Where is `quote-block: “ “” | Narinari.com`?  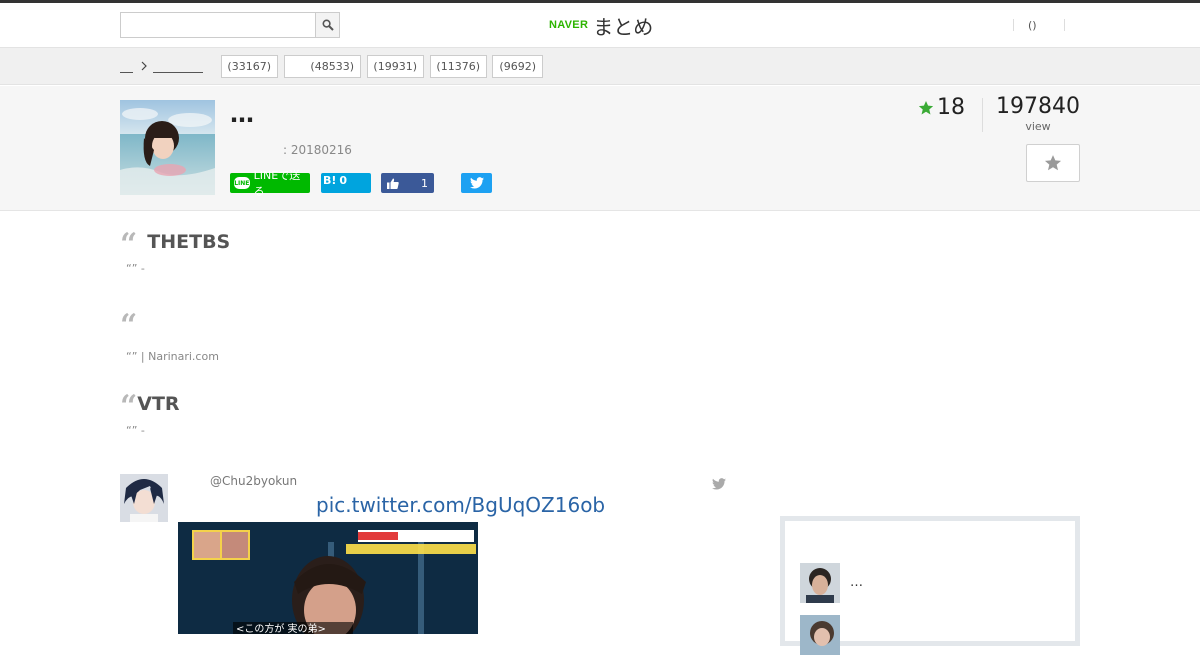 quote-block: “ “” | Narinari.com is located at coordinates (169, 336).